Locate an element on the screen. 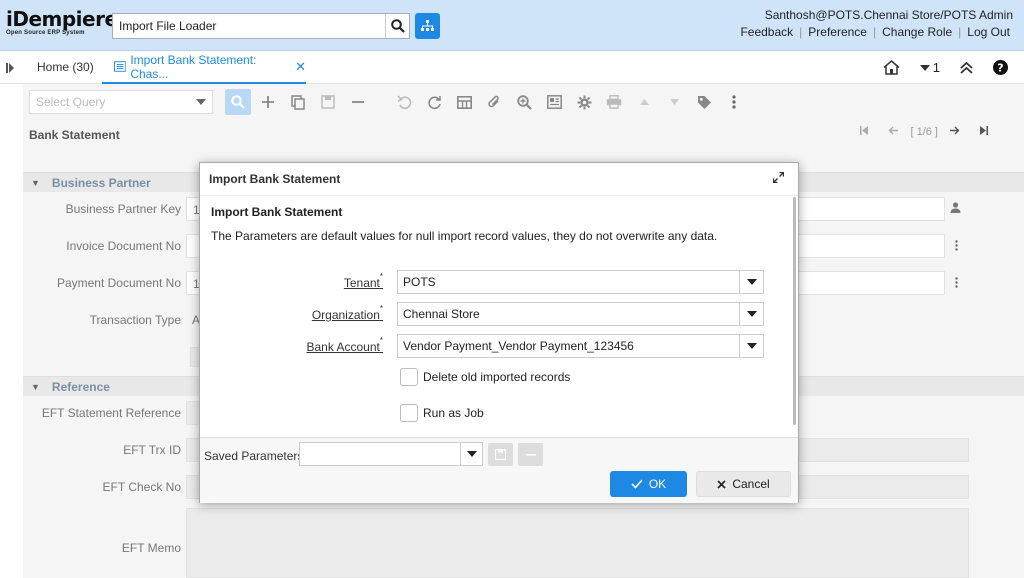 The width and height of the screenshot is (1024, 578). param-label-bank-account: Bank Account* is located at coordinates (344, 345).